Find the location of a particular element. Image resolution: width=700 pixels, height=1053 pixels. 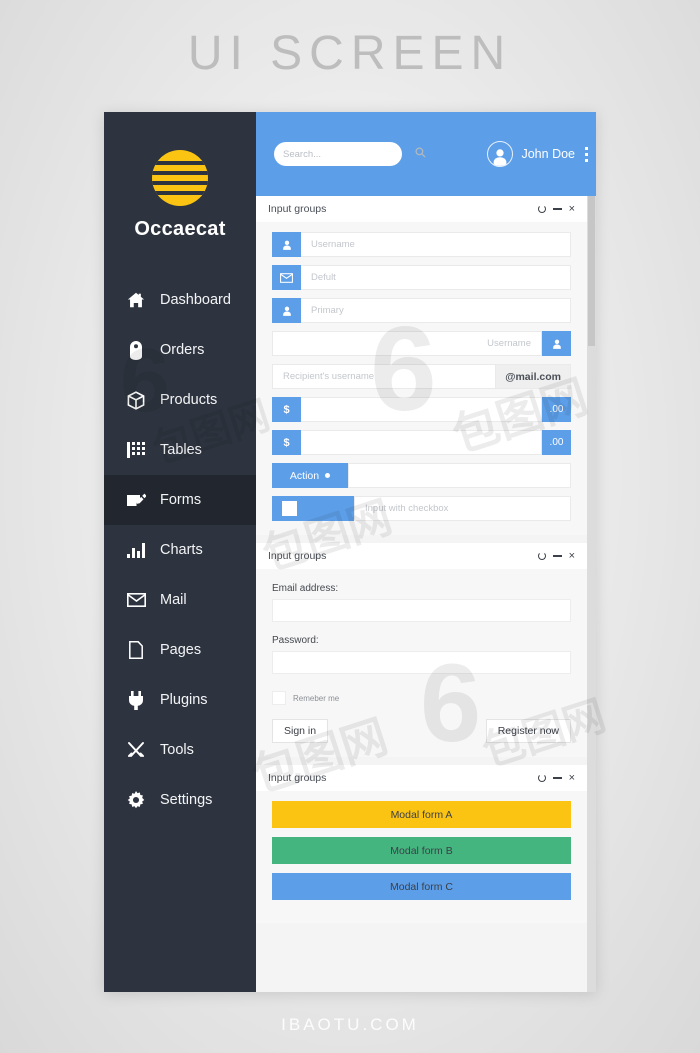

email-field is located at coordinates (421, 610).